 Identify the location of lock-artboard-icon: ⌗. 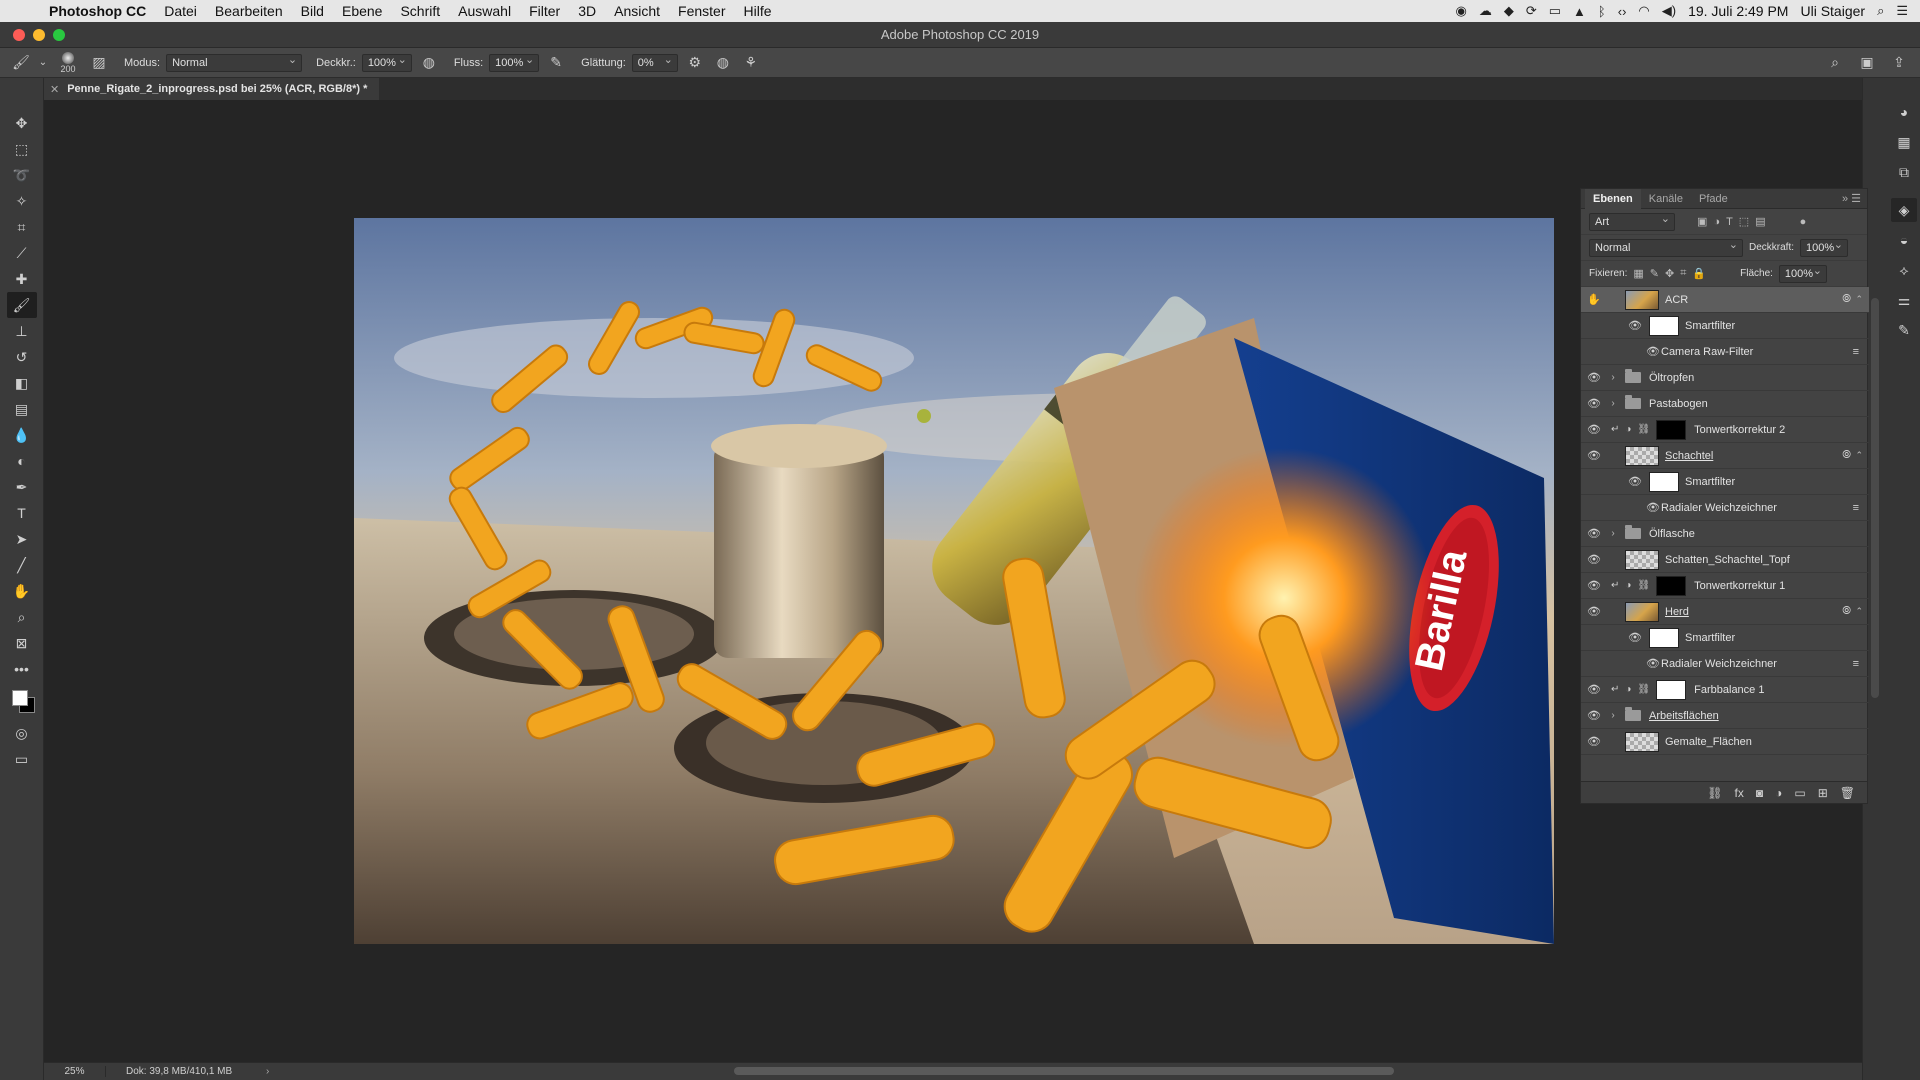
(1683, 273).